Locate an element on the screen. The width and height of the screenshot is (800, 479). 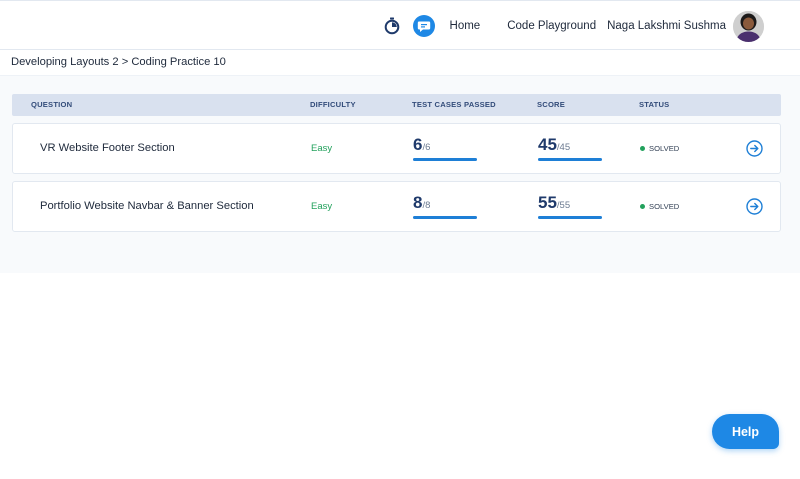
score-metric: 45/45 is located at coordinates (570, 148).